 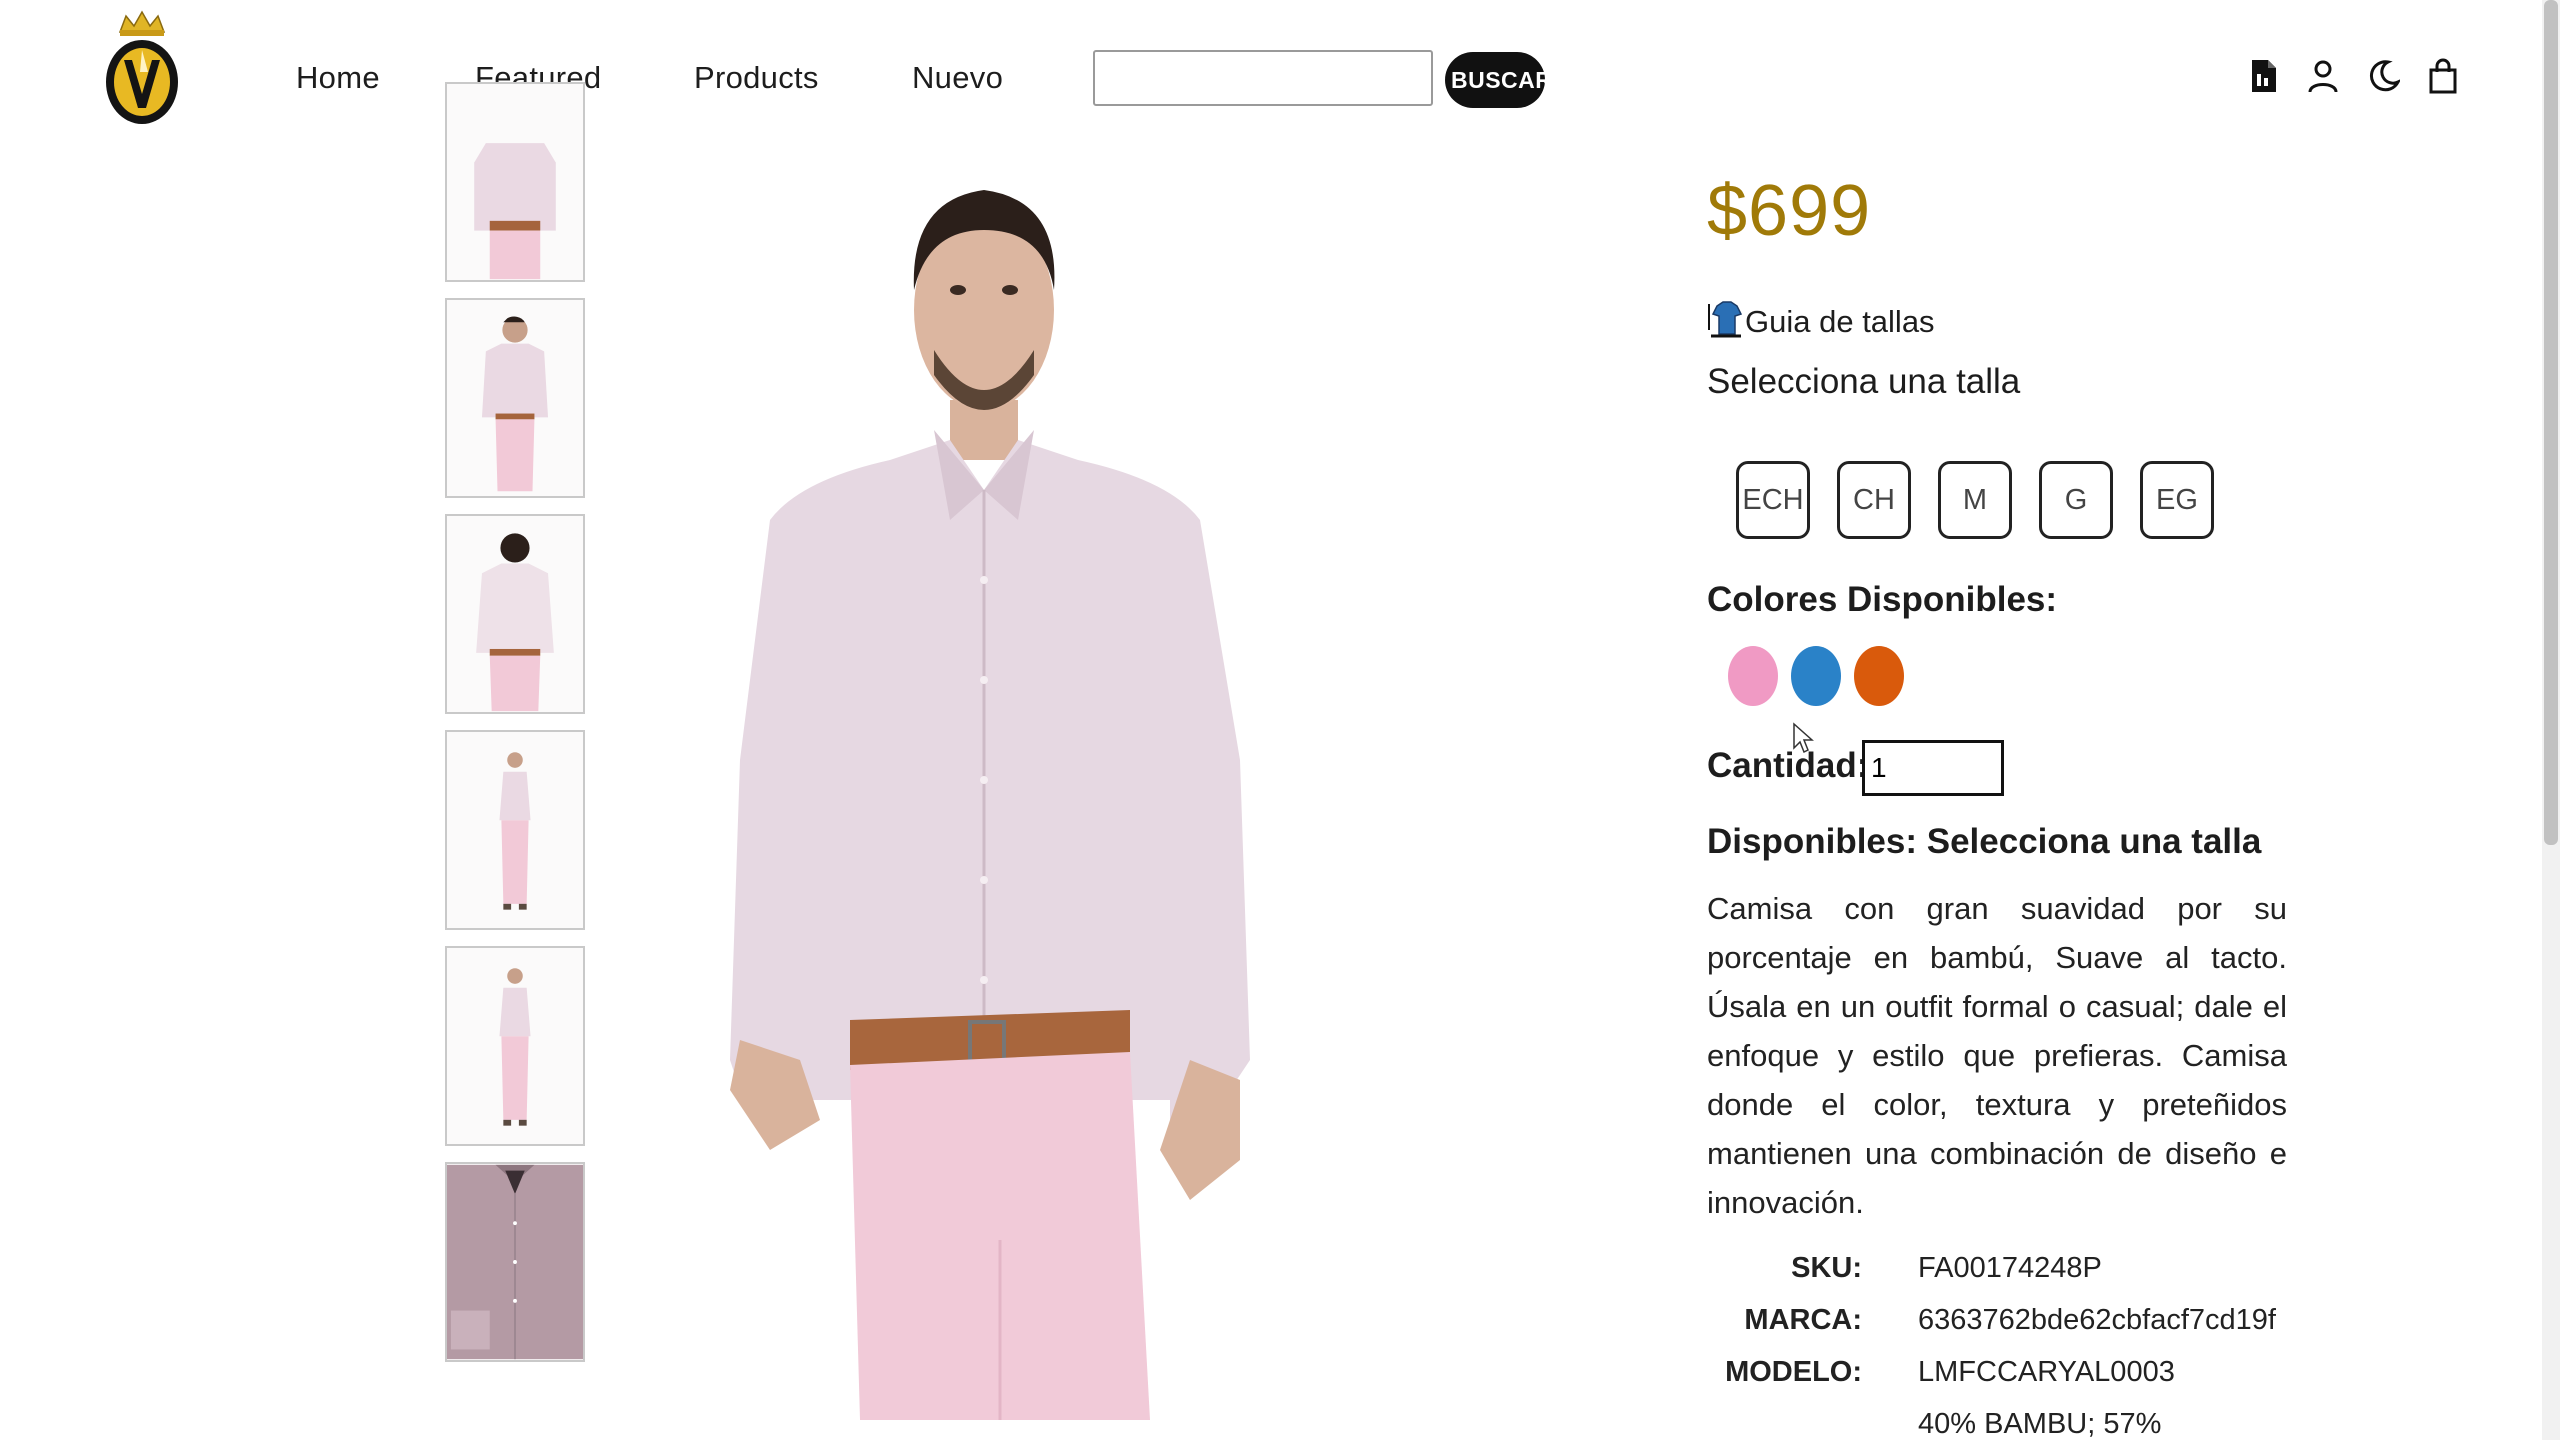 What do you see at coordinates (1984, 841) in the screenshot?
I see `availability-label: Disponibles: Selecciona una talla` at bounding box center [1984, 841].